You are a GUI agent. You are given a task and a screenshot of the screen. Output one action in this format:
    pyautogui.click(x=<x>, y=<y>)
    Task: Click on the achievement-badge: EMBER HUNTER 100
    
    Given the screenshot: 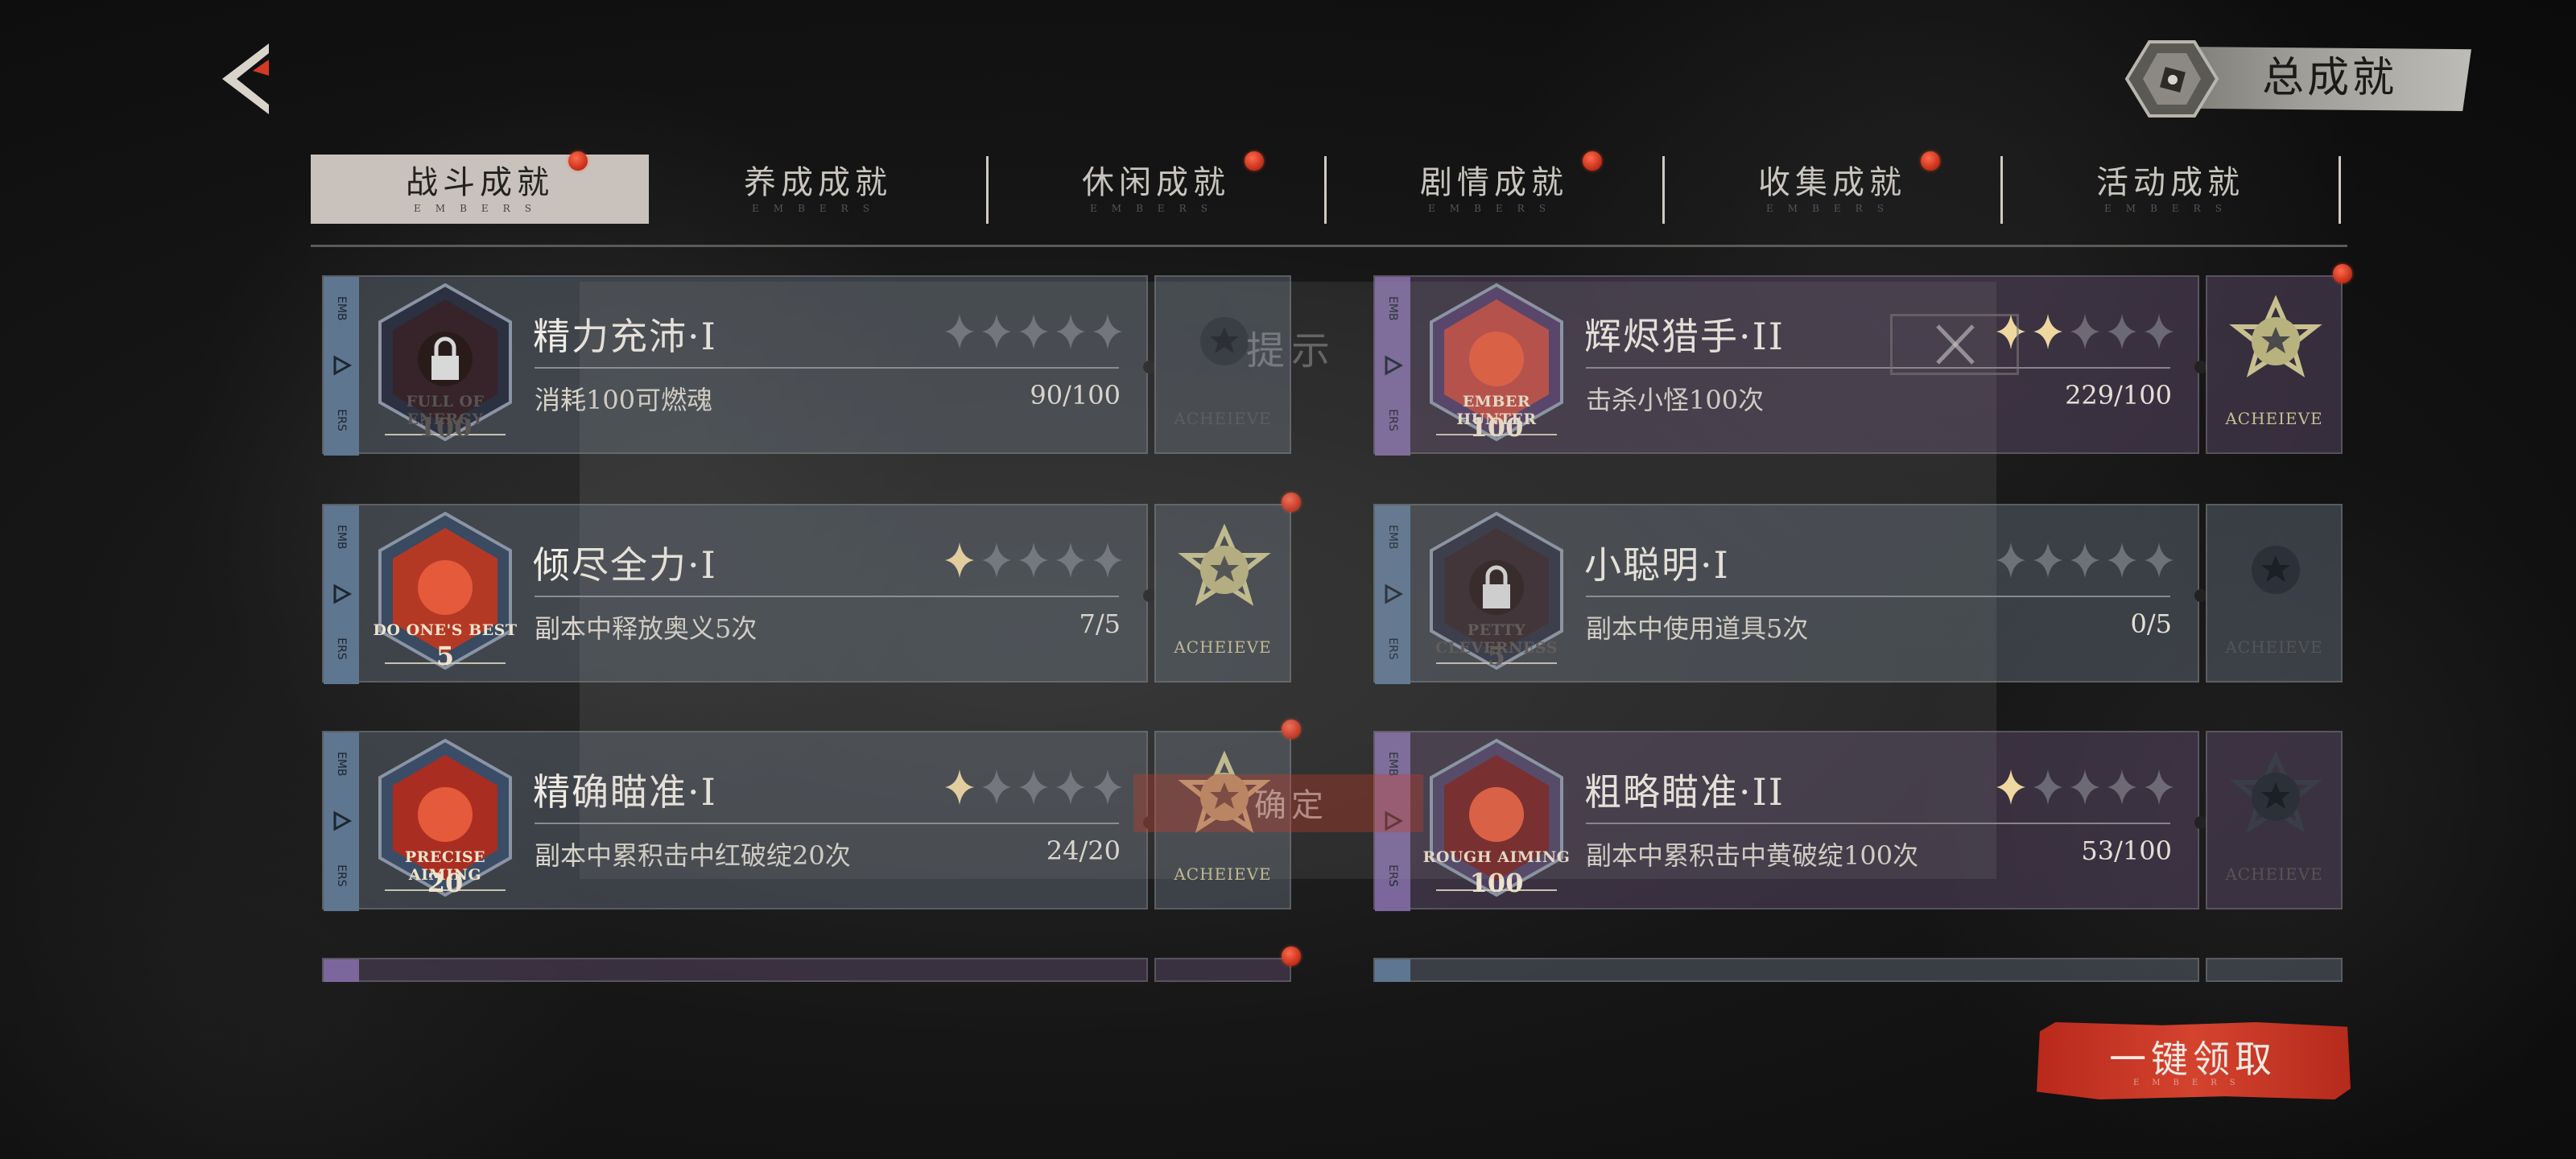 What is the action you would take?
    pyautogui.click(x=1496, y=366)
    